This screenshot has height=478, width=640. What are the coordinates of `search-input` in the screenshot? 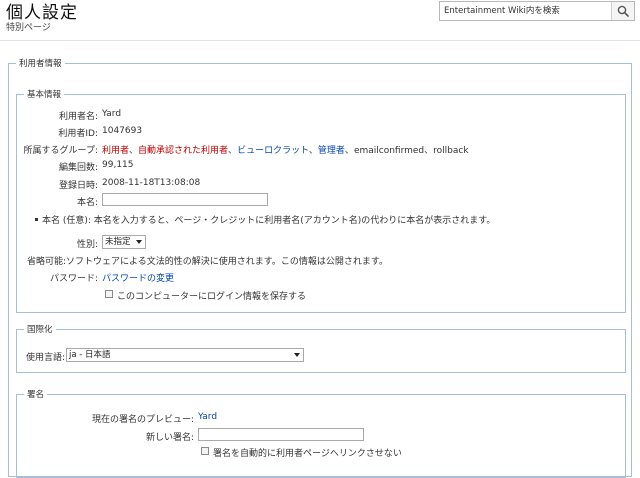 It's located at (524, 11).